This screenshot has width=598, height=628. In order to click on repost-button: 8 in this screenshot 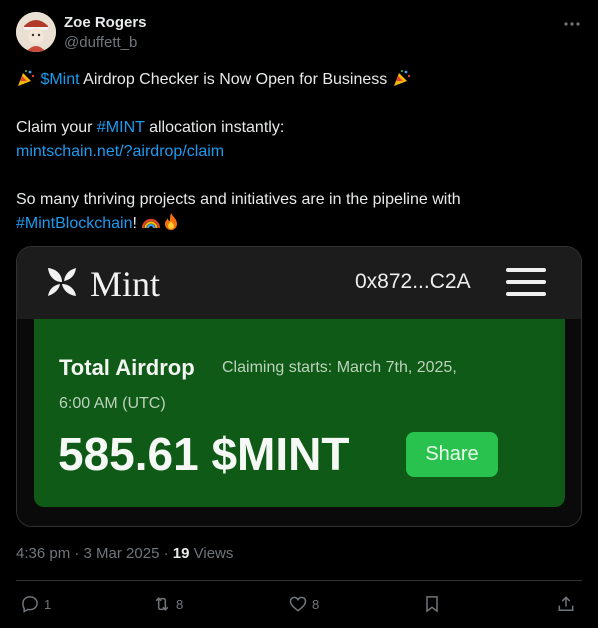, I will do `click(167, 604)`.